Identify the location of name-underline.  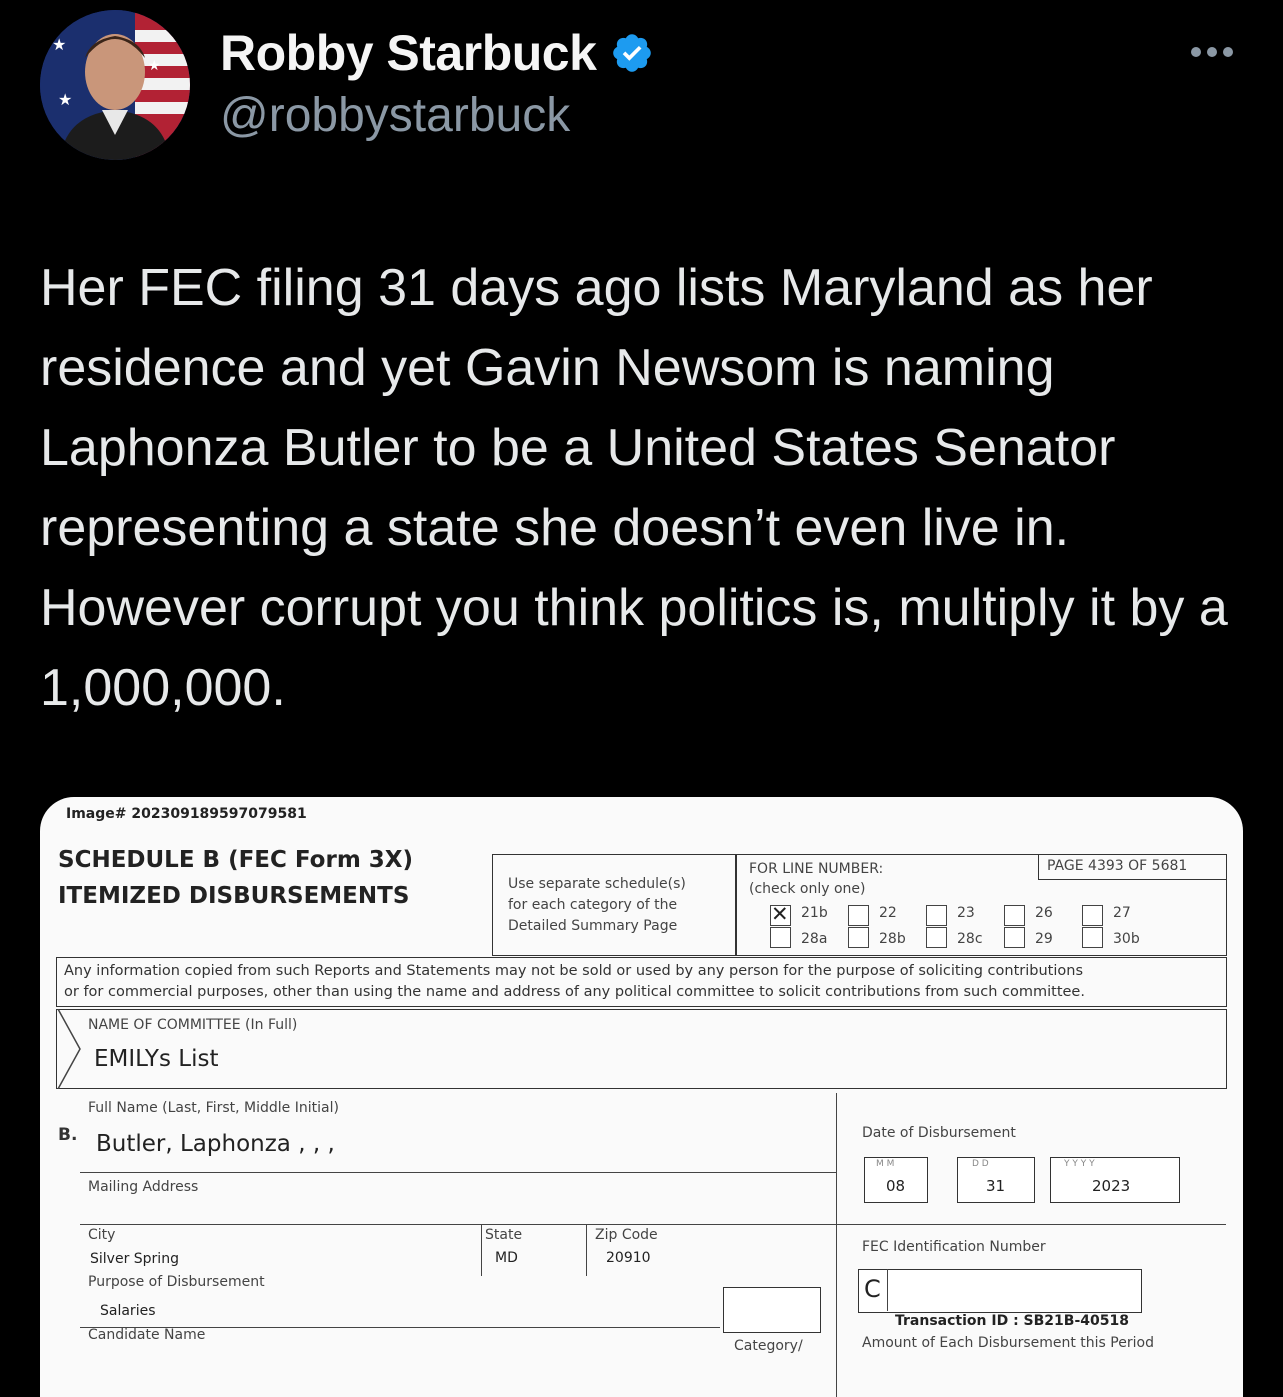
(458, 1172).